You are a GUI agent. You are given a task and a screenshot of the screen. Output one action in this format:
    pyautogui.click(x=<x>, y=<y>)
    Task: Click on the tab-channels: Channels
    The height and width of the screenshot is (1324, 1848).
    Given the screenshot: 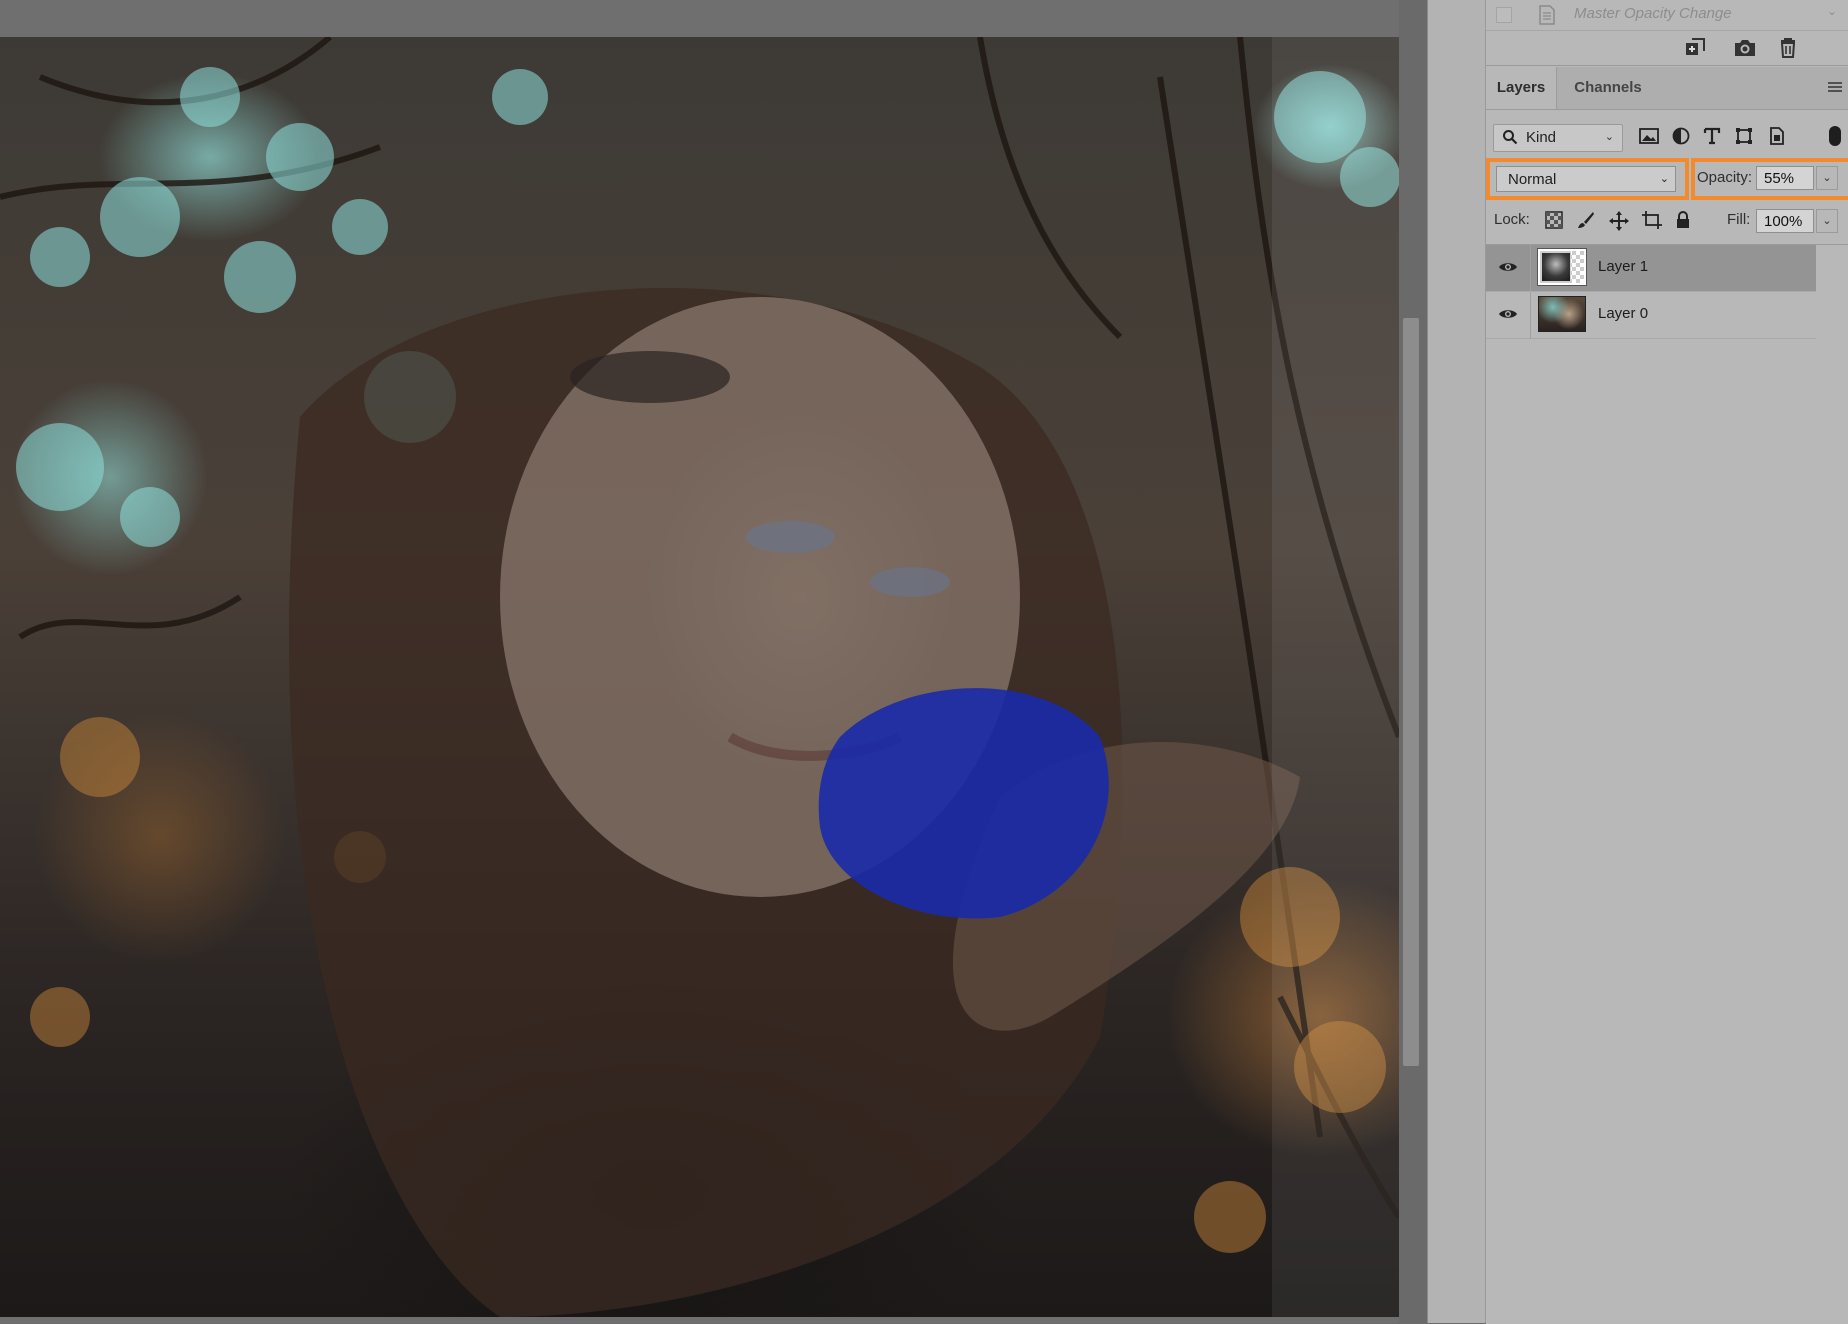 What is the action you would take?
    pyautogui.click(x=1608, y=88)
    